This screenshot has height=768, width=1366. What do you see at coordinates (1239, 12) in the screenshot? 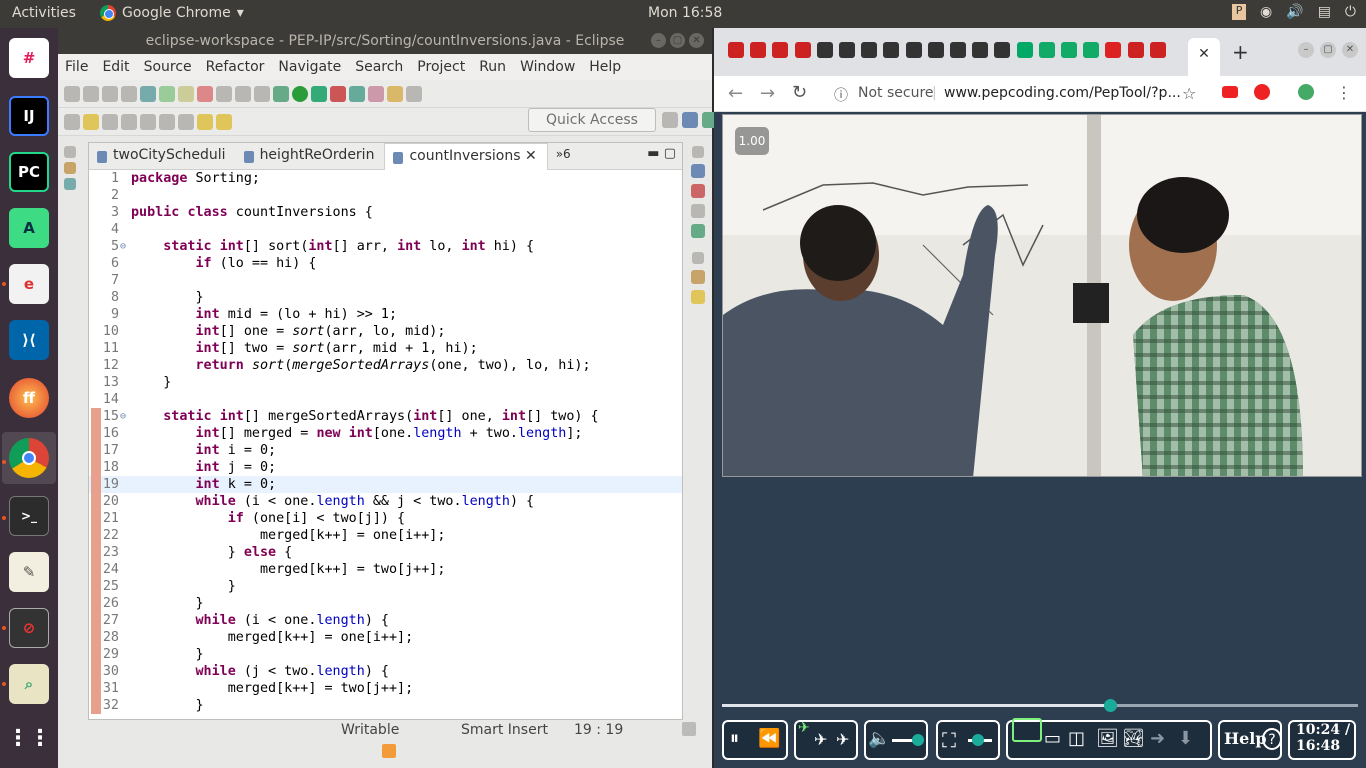
I see `pepcoding-tray-icon: P` at bounding box center [1239, 12].